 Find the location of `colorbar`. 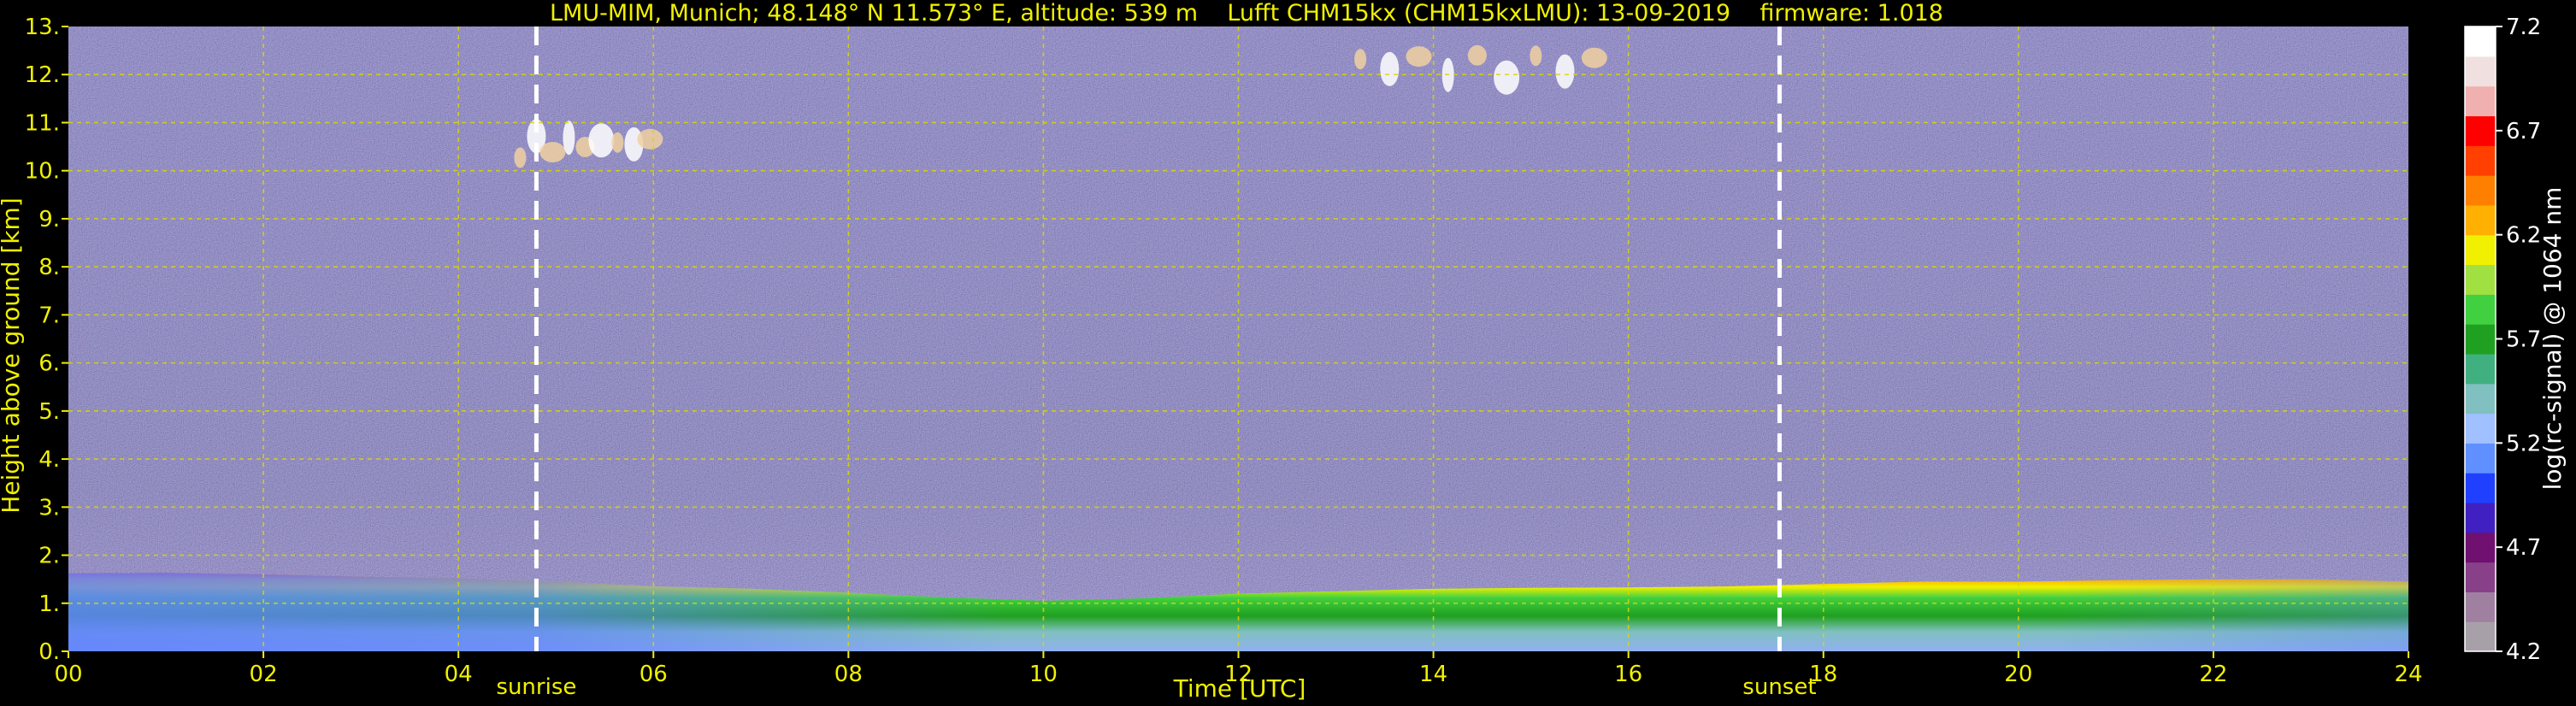

colorbar is located at coordinates (2480, 339).